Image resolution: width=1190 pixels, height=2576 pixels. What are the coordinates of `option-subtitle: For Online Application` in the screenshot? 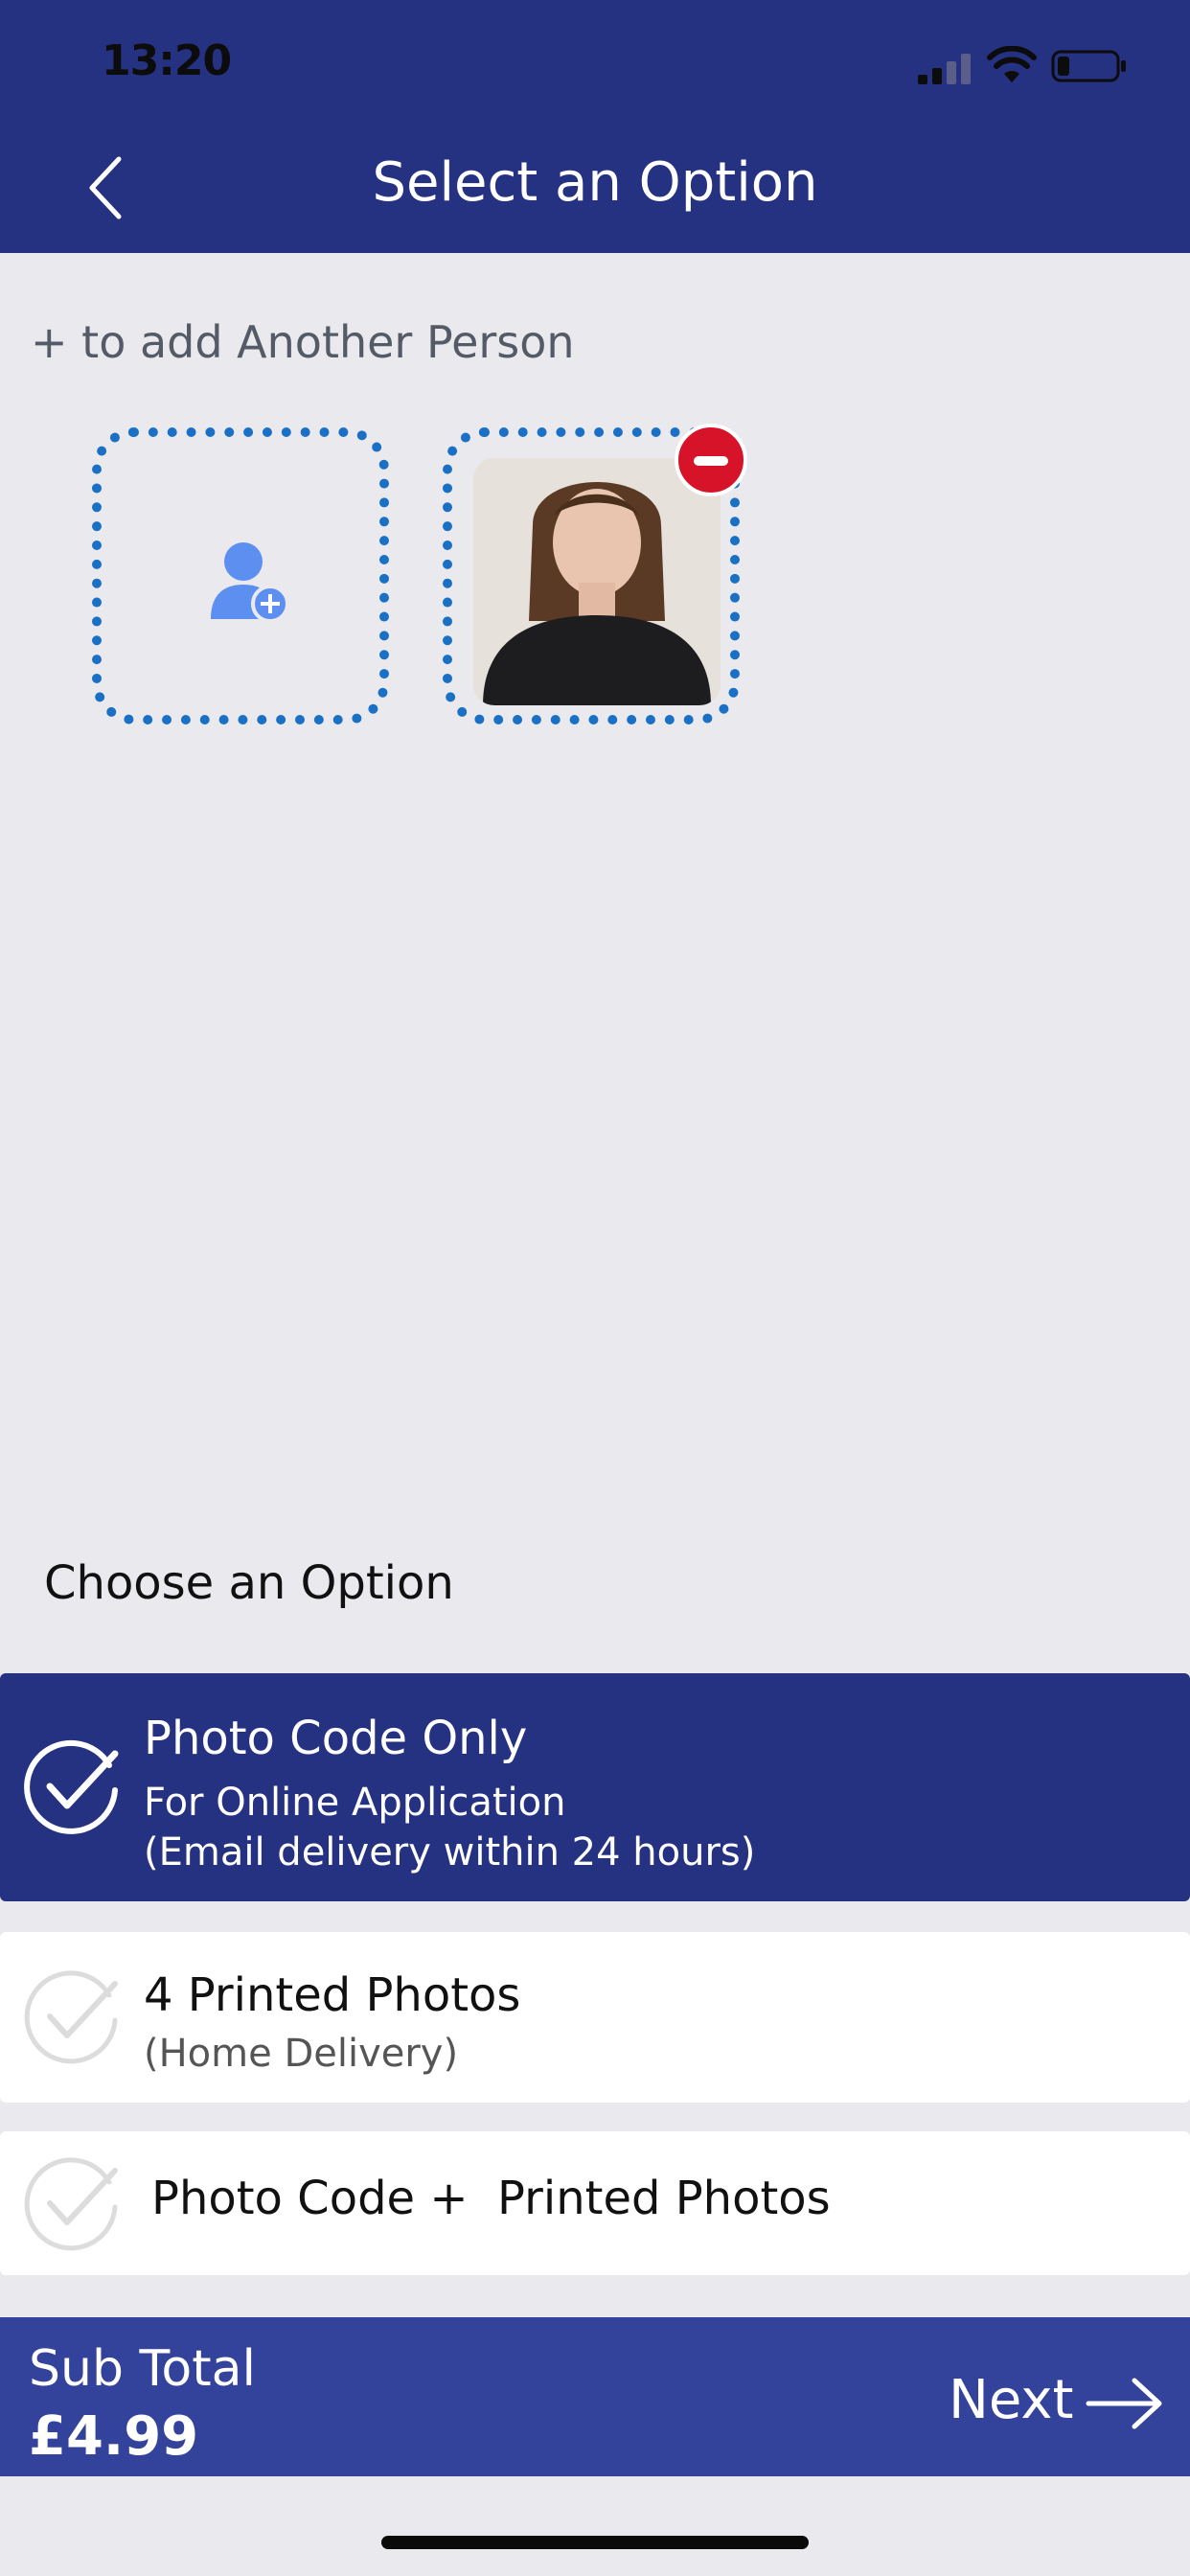 It's located at (355, 1803).